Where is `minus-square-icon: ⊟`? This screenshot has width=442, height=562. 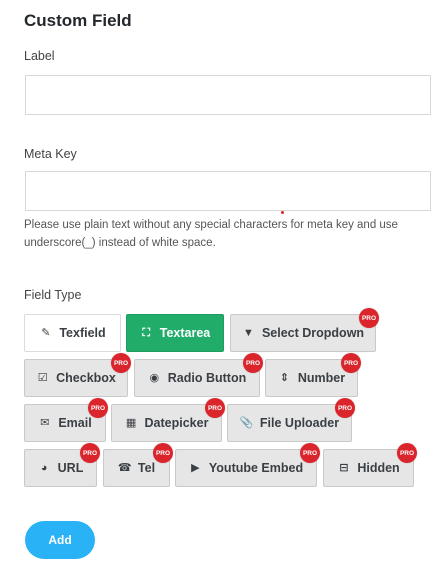 minus-square-icon: ⊟ is located at coordinates (344, 467).